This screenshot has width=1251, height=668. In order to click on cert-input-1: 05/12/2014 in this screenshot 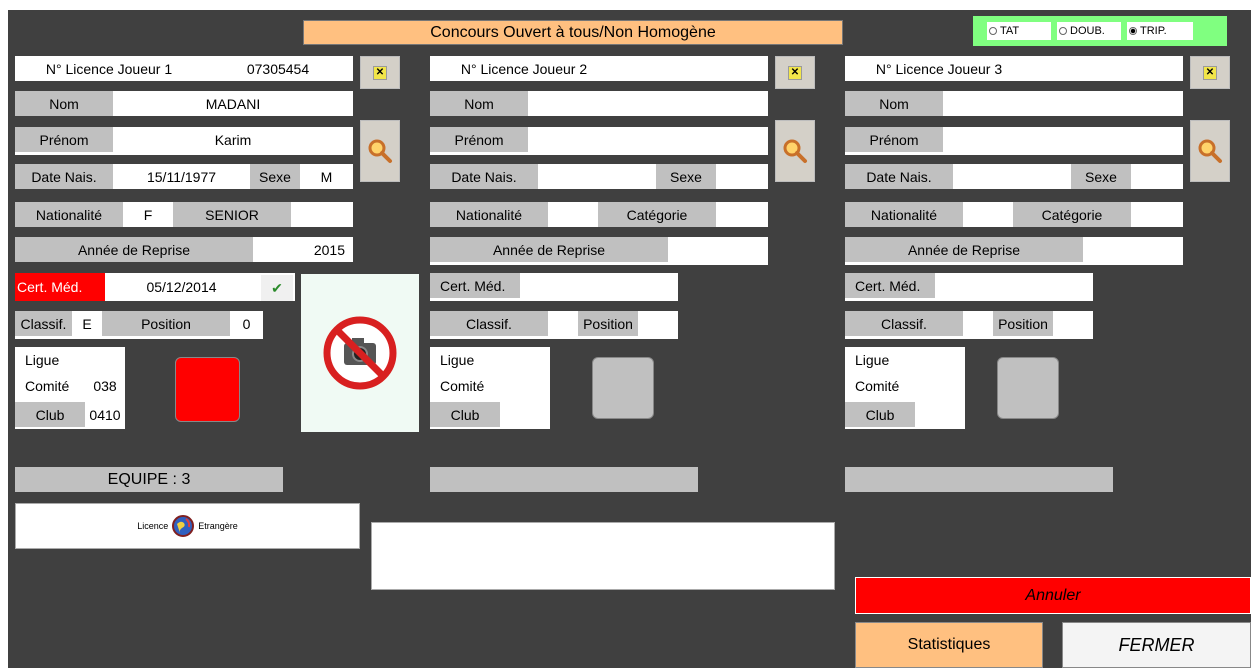, I will do `click(181, 287)`.